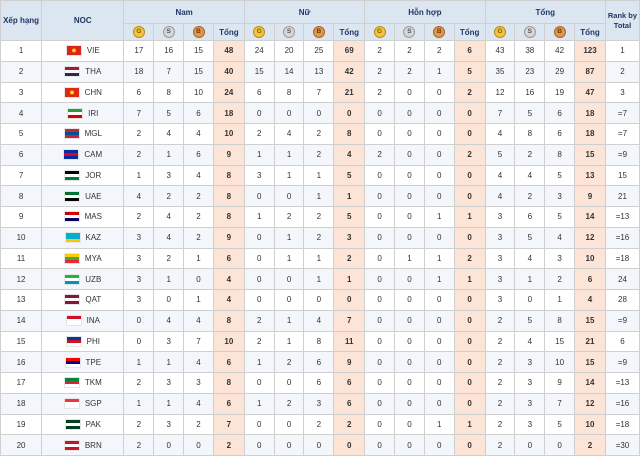 The width and height of the screenshot is (640, 456). What do you see at coordinates (320, 92) in the screenshot?
I see `table-row: 3 CHN 6 8 10 24 6 8 7 21 2 0 0 2 12 16 19 47 3` at bounding box center [320, 92].